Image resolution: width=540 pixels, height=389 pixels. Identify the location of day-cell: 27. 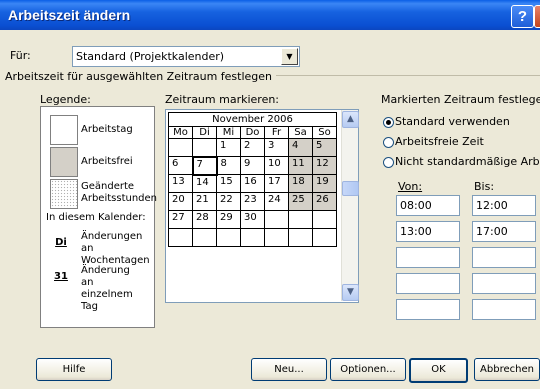
(180, 219).